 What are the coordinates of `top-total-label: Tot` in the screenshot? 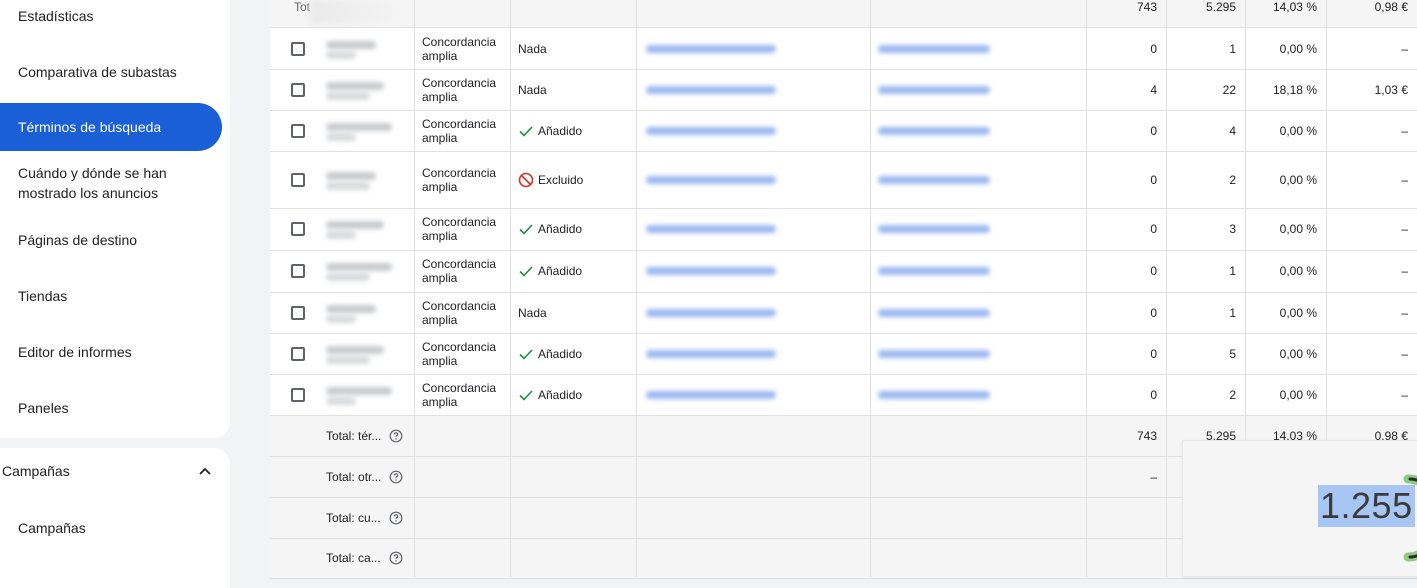 It's located at (302, 7).